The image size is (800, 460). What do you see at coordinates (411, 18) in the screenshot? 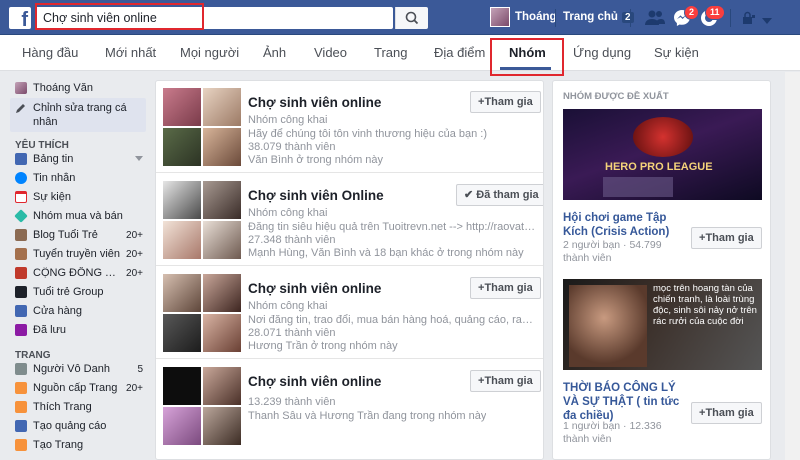
I see `search-button` at bounding box center [411, 18].